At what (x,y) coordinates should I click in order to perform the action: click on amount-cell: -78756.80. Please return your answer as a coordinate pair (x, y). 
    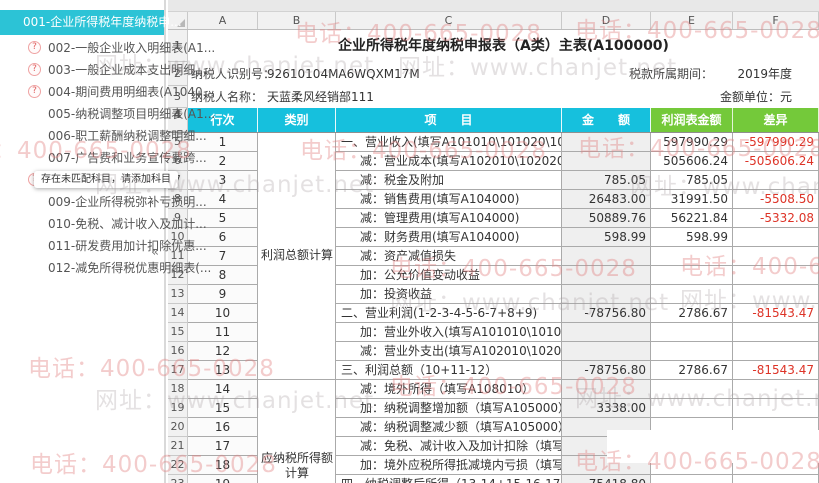
    Looking at the image, I should click on (606, 313).